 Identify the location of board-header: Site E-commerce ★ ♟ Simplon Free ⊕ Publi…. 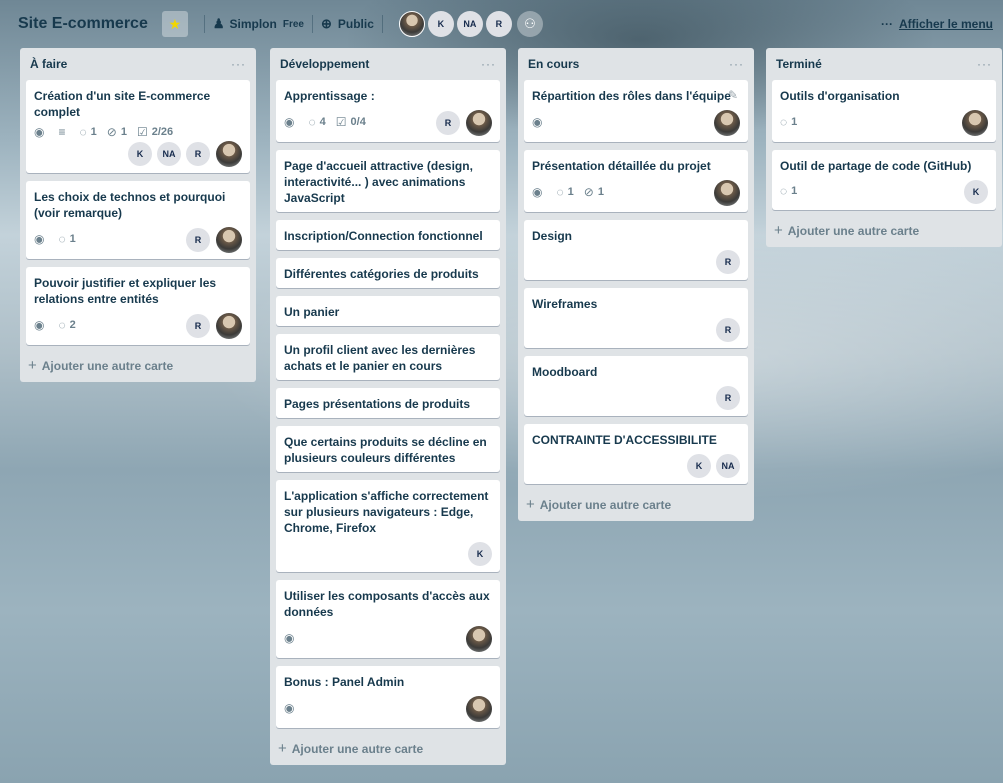
(501, 24).